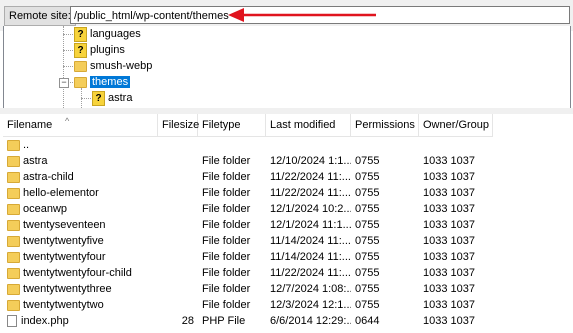  I want to click on folder-open-icon, so click(80, 82).